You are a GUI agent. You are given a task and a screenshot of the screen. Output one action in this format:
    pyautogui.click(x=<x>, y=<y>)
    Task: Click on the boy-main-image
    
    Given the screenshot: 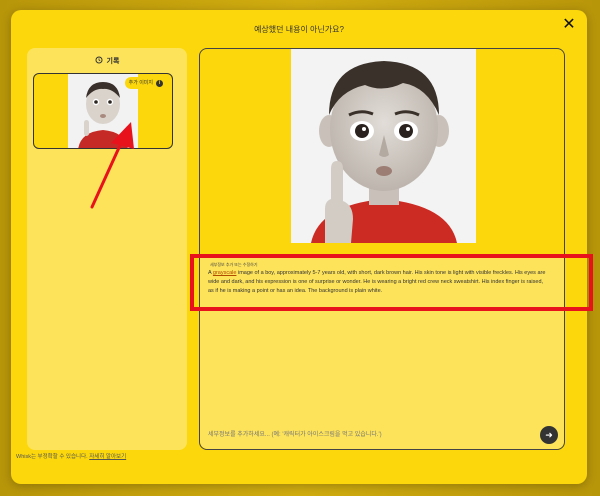 What is the action you would take?
    pyautogui.click(x=383, y=146)
    